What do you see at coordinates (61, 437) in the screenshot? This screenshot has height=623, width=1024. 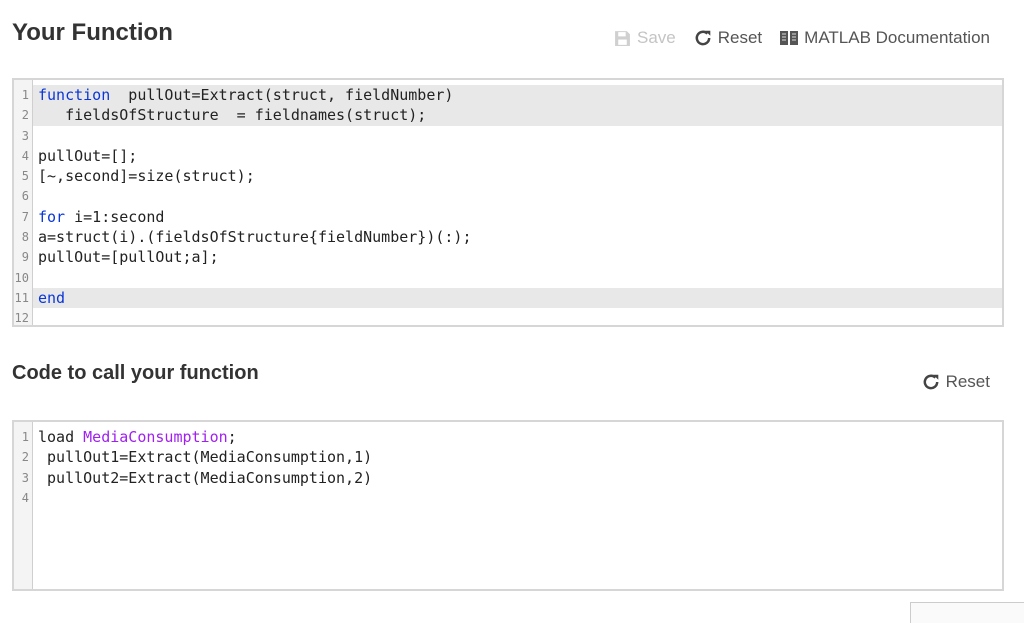 I see `code-token: load` at bounding box center [61, 437].